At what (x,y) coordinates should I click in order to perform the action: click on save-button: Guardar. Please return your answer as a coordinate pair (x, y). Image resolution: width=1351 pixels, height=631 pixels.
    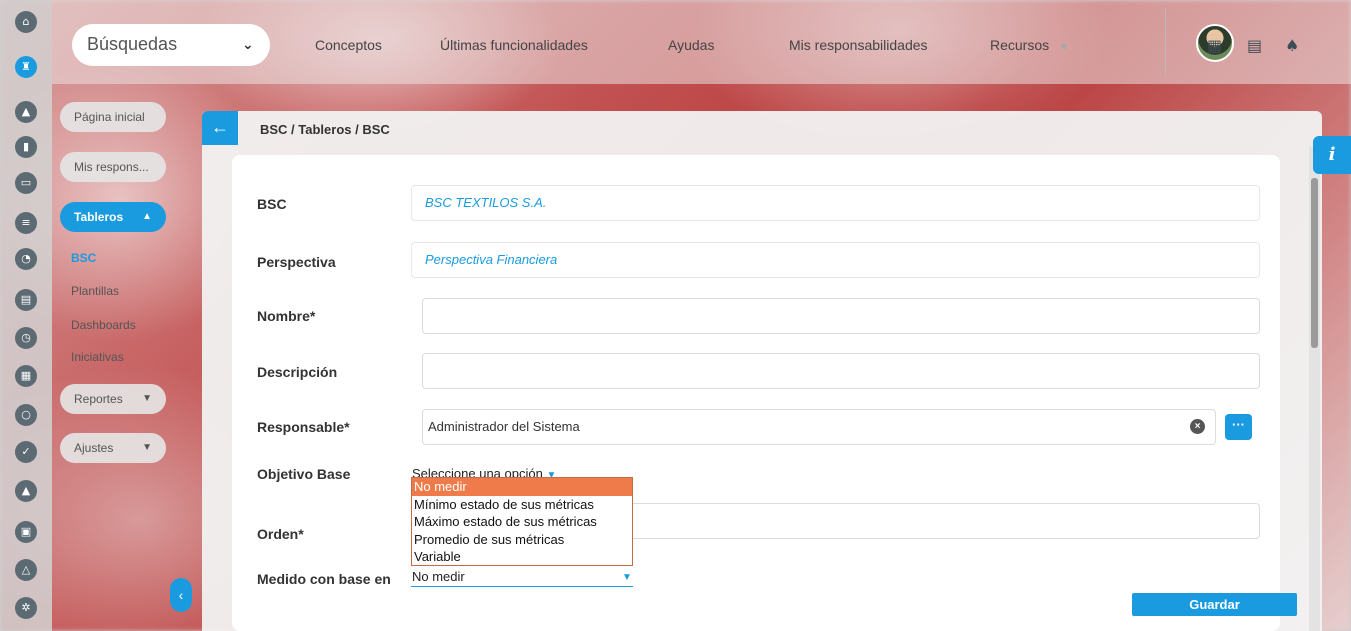
    Looking at the image, I should click on (1214, 604).